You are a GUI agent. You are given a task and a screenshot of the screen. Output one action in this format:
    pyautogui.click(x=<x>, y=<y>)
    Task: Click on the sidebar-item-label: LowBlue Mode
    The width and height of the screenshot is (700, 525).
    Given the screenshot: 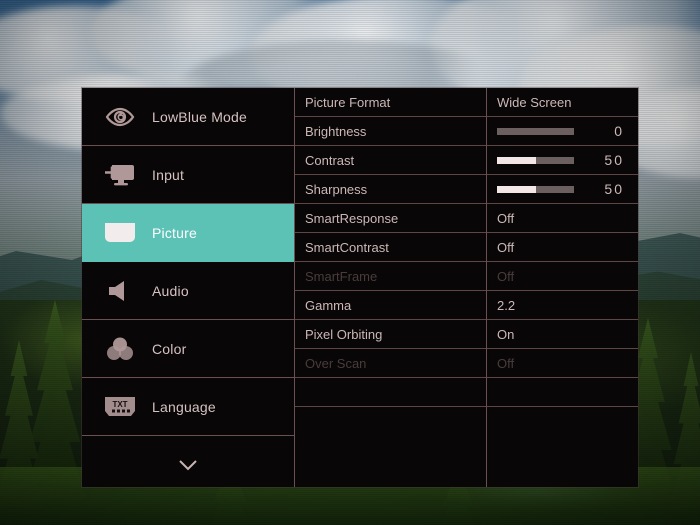 What is the action you would take?
    pyautogui.click(x=200, y=116)
    